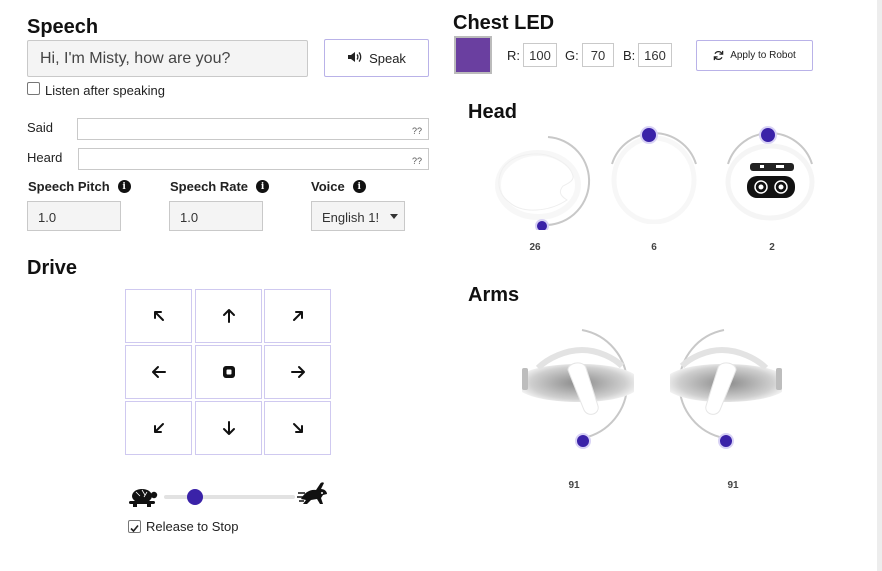 Image resolution: width=882 pixels, height=571 pixels. Describe the element at coordinates (504, 23) in the screenshot. I see `chest-led-title: Chest LED` at that location.